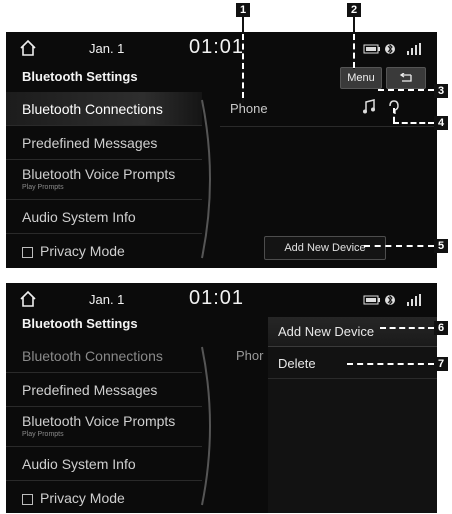 The image size is (452, 514). Describe the element at coordinates (243, 66) in the screenshot. I see `callout-1-leader-dash` at that location.